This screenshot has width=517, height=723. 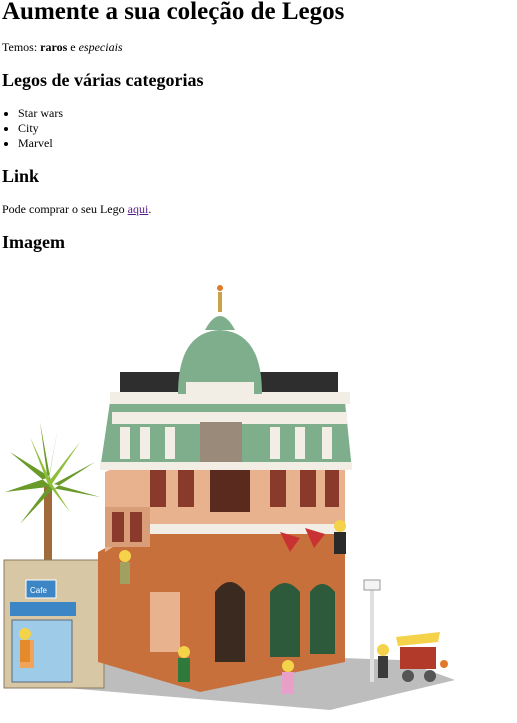 I want to click on intro-paragraph: Temos: raros e especiais, so click(x=62, y=47).